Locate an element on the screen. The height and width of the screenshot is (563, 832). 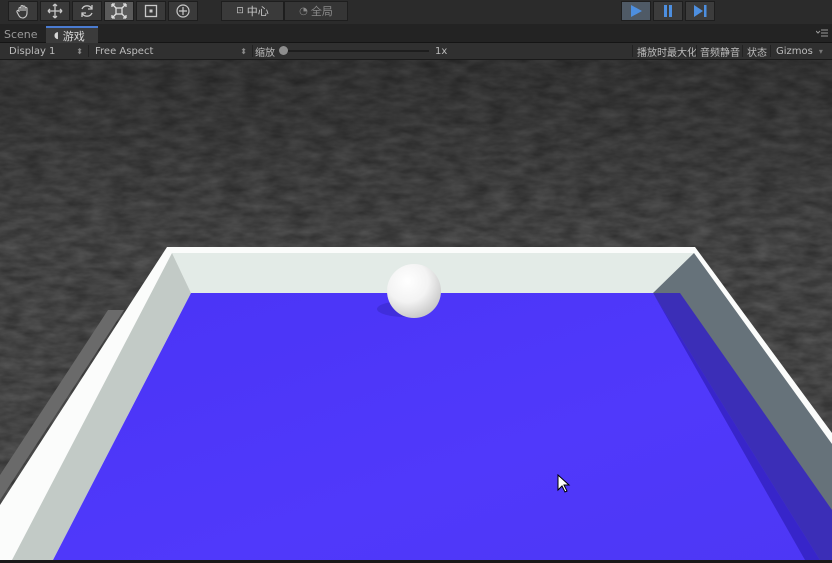
stats-toggle: 状态 is located at coordinates (757, 51).